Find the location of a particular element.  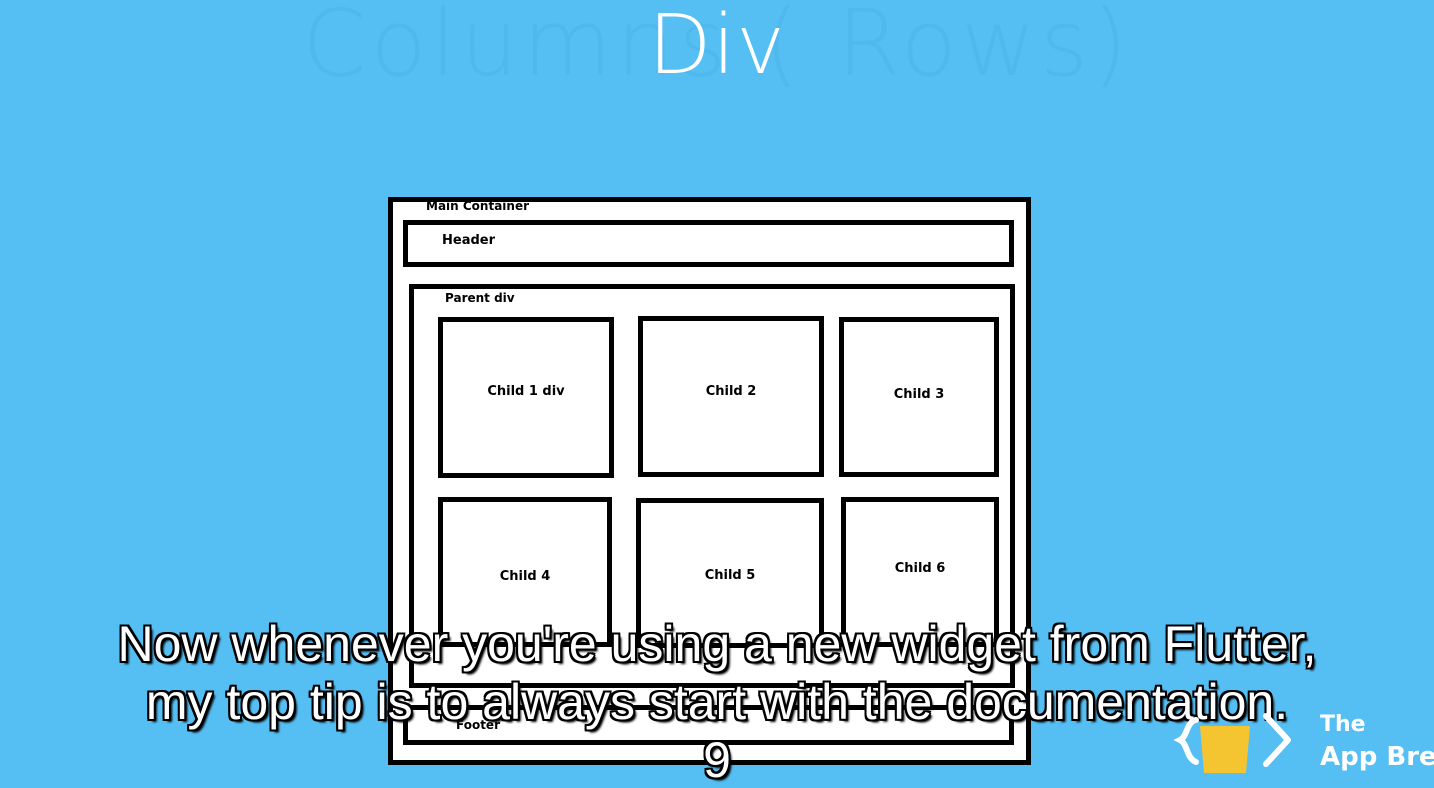

child-2-box: Child 2 is located at coordinates (731, 396).